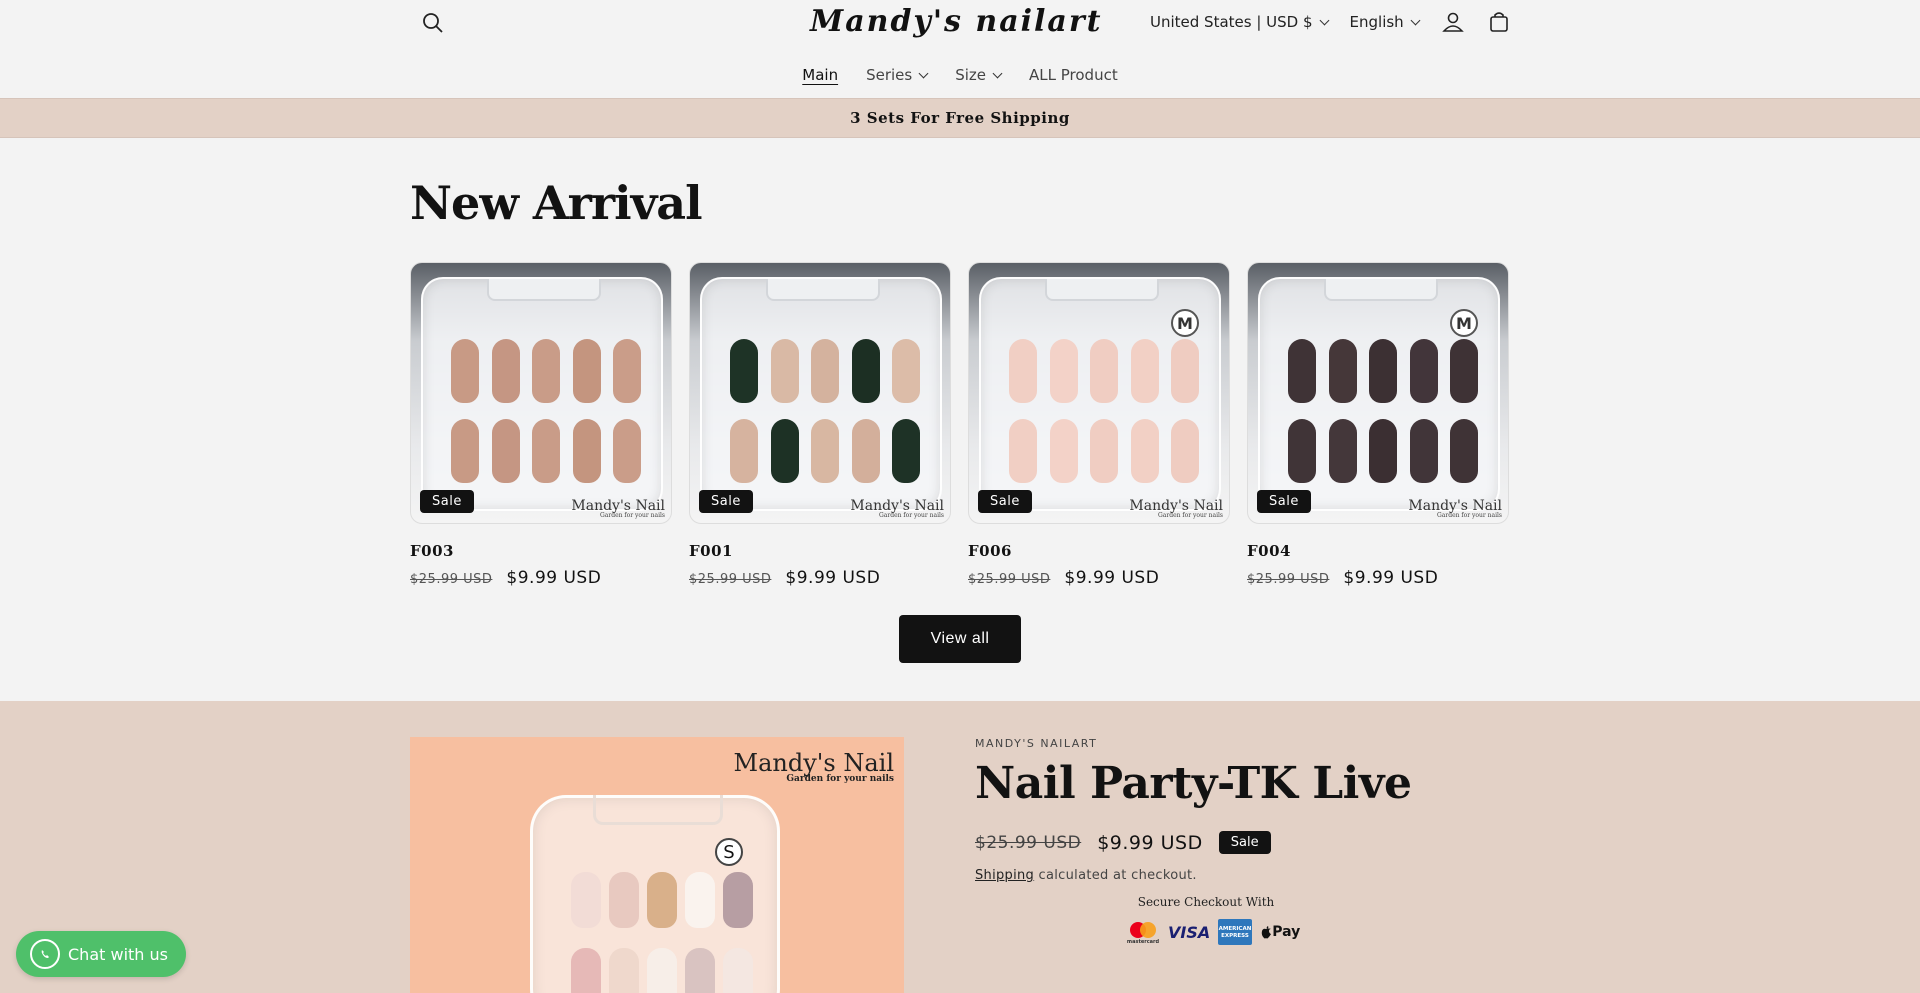 The image size is (1920, 993). What do you see at coordinates (433, 23) in the screenshot?
I see `search-icon` at bounding box center [433, 23].